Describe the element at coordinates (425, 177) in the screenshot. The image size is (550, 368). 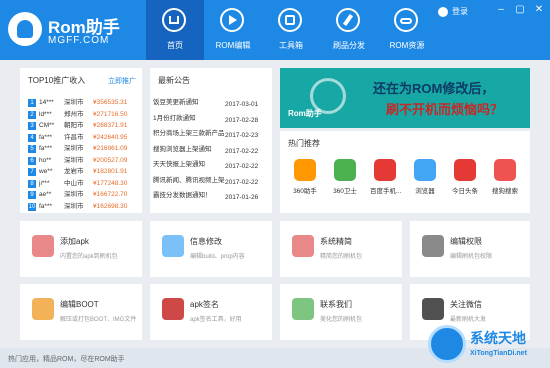
I see `recommend-app: 浏览器` at that location.